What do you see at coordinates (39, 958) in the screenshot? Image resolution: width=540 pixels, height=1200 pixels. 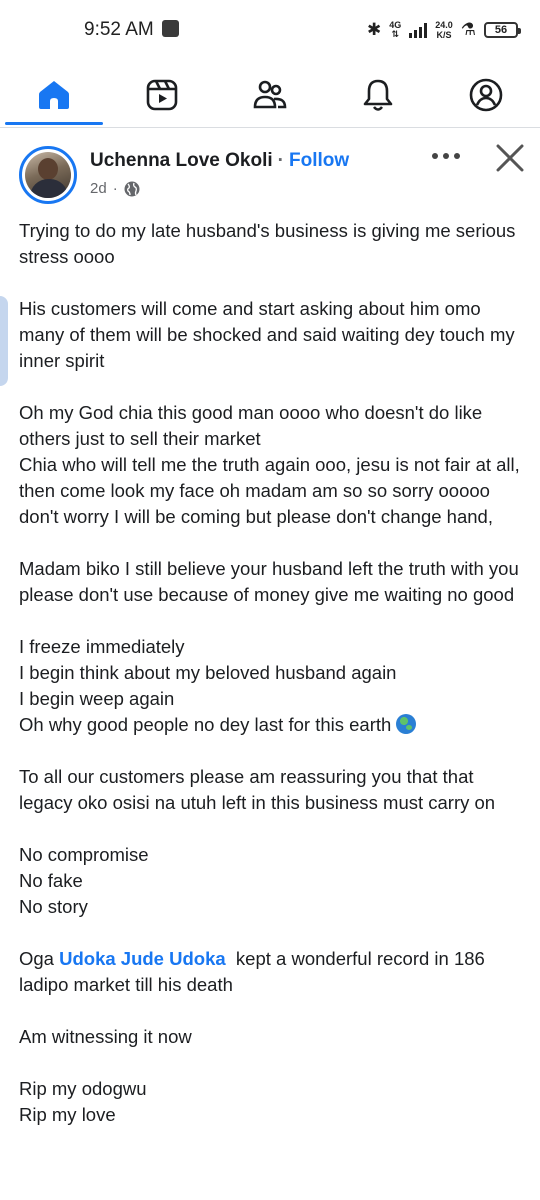 I see `mention-prefix: Oga` at bounding box center [39, 958].